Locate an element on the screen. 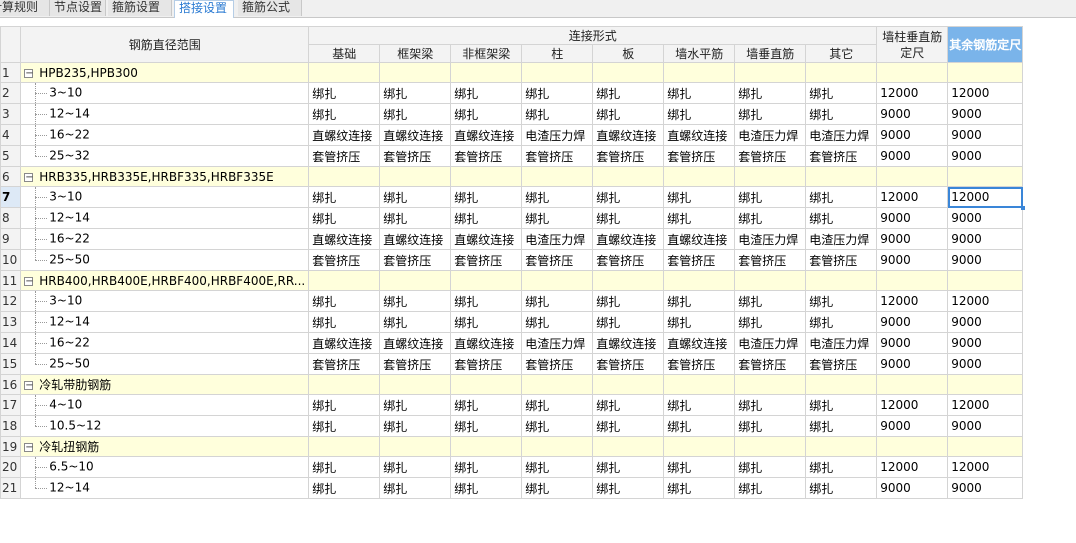 Image resolution: width=1076 pixels, height=543 pixels. other-length-cell: 12000 is located at coordinates (985, 301).